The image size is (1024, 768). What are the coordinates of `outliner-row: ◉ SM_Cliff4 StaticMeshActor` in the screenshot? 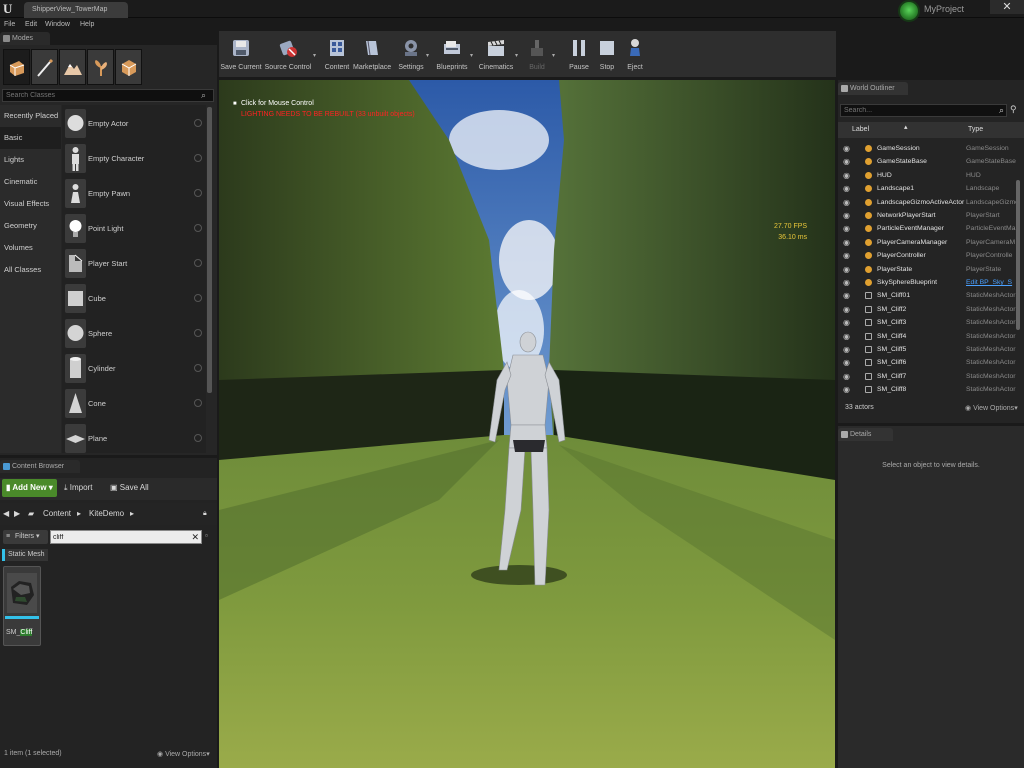 It's located at (928, 336).